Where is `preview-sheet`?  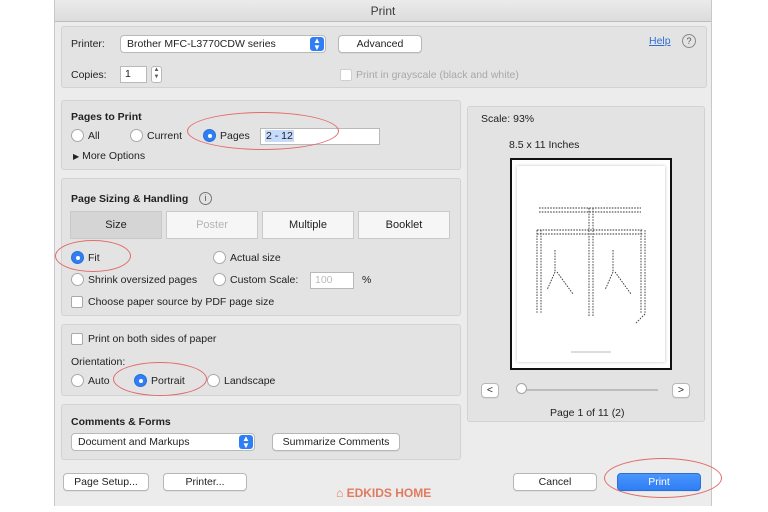
preview-sheet is located at coordinates (591, 264).